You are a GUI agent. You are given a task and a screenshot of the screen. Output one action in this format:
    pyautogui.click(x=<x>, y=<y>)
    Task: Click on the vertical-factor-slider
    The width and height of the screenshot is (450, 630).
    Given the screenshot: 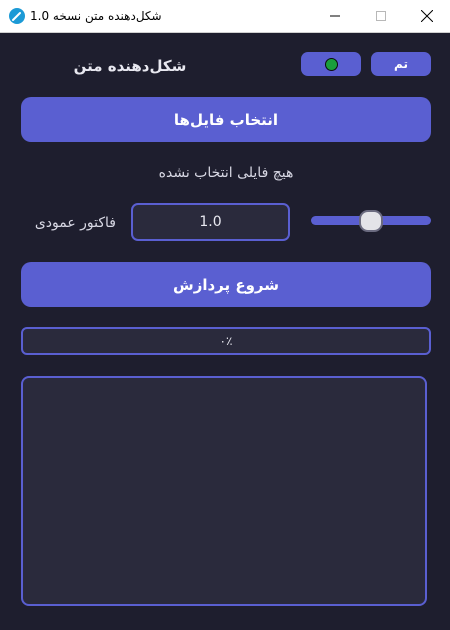 What is the action you would take?
    pyautogui.click(x=371, y=221)
    